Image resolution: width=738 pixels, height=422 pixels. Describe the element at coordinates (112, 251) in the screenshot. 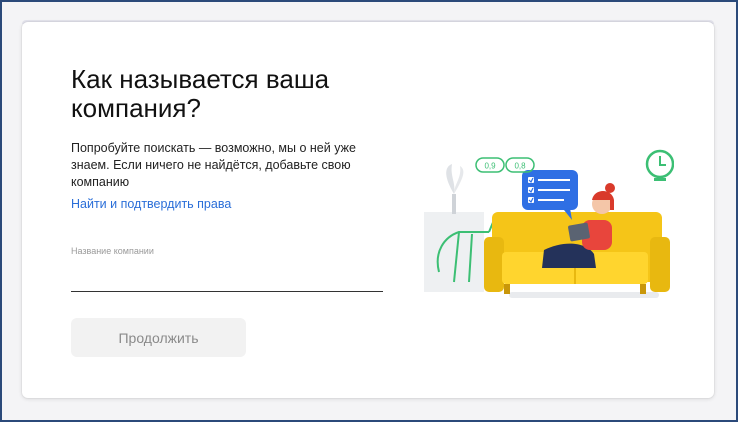

I see `company-name-label: Название компании` at that location.